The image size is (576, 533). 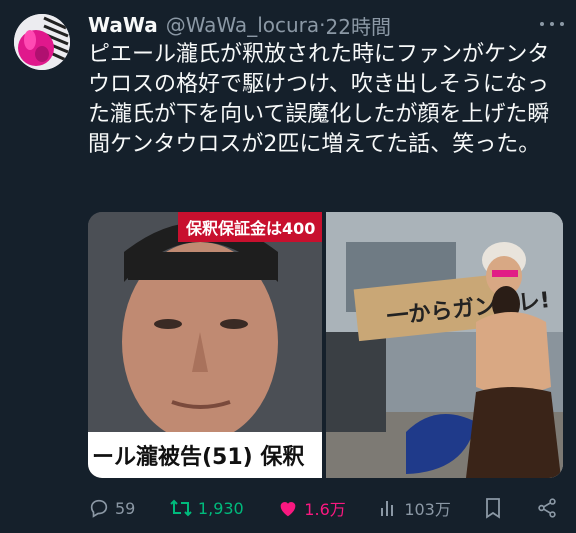 I want to click on reply-icon, so click(x=99, y=508).